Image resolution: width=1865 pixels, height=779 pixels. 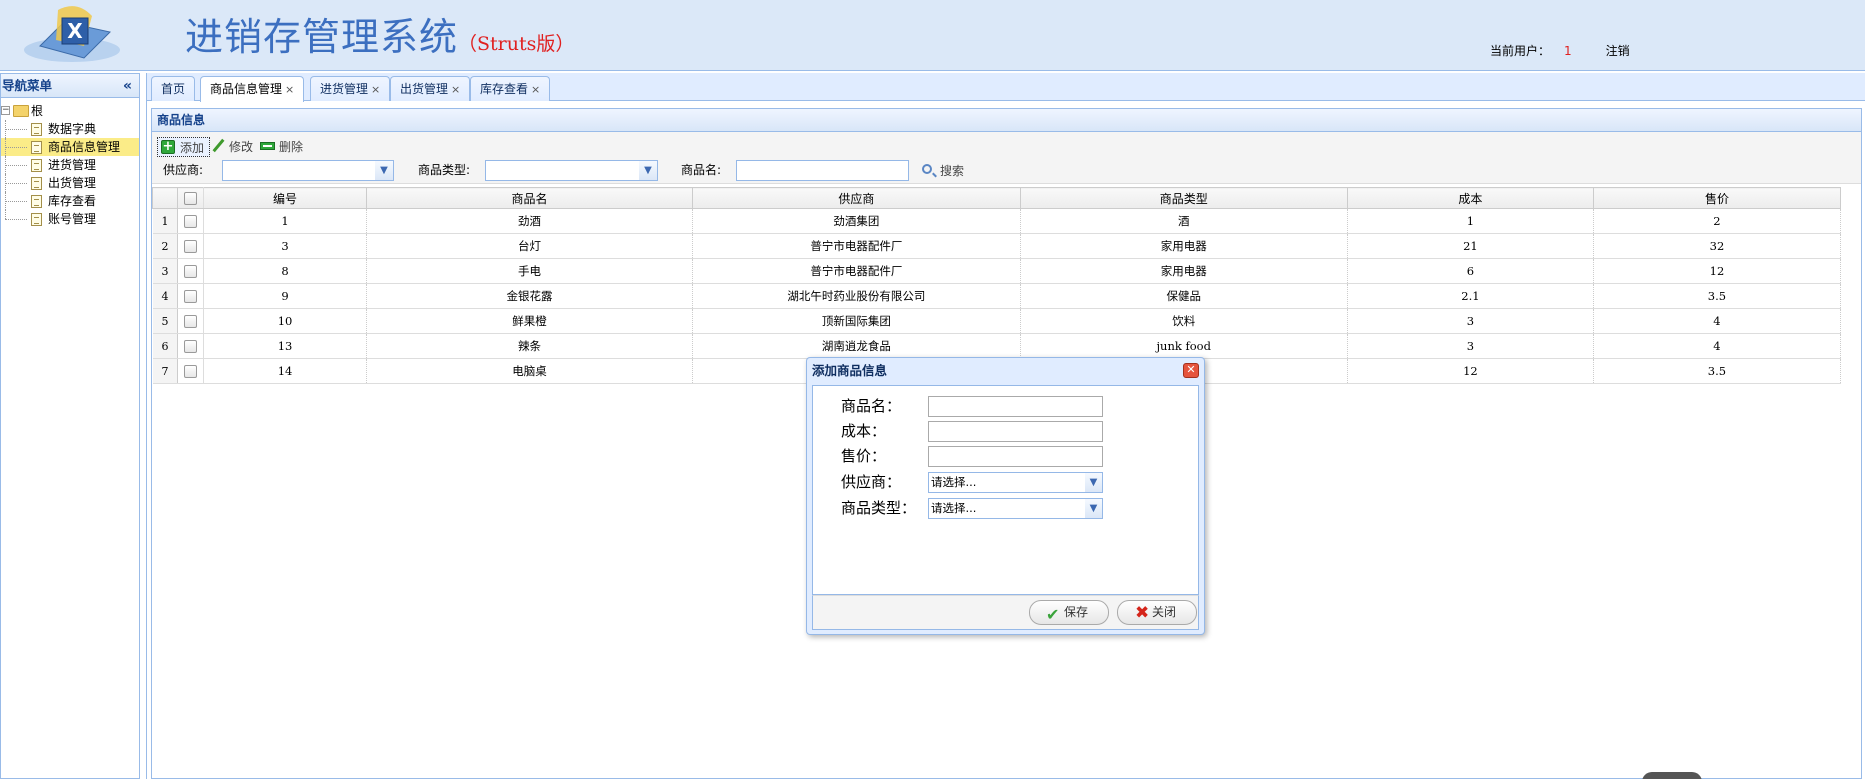 I want to click on sidebar-item-product-info: 商品信息管理, so click(x=70, y=147).